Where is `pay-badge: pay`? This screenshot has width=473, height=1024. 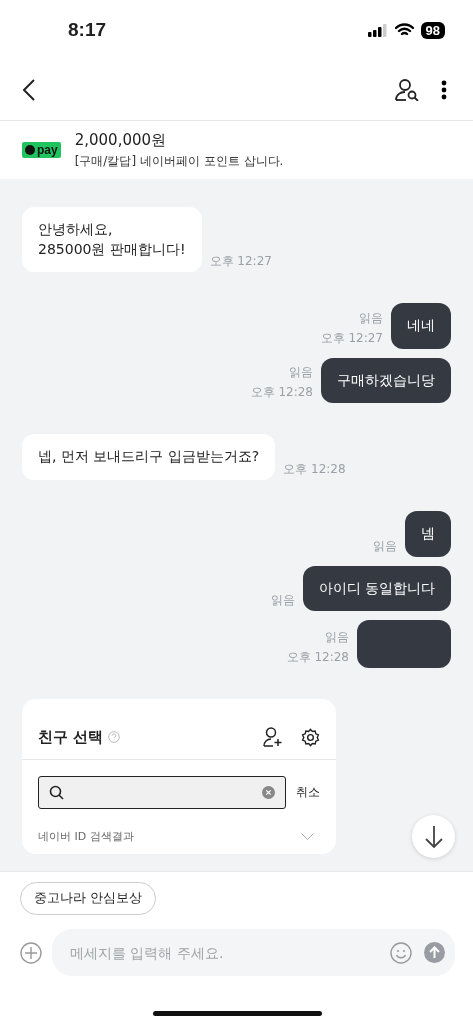
pay-badge: pay is located at coordinates (41, 150).